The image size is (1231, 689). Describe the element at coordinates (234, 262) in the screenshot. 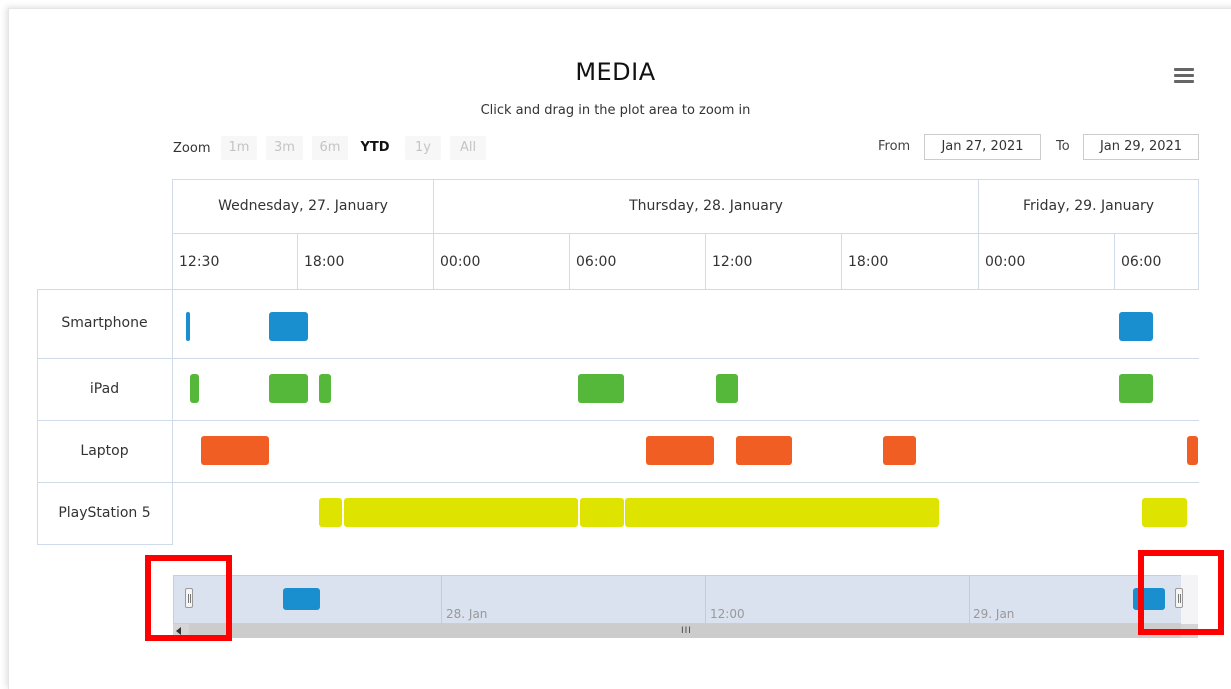

I see `hour-tick-label: 12:30` at that location.